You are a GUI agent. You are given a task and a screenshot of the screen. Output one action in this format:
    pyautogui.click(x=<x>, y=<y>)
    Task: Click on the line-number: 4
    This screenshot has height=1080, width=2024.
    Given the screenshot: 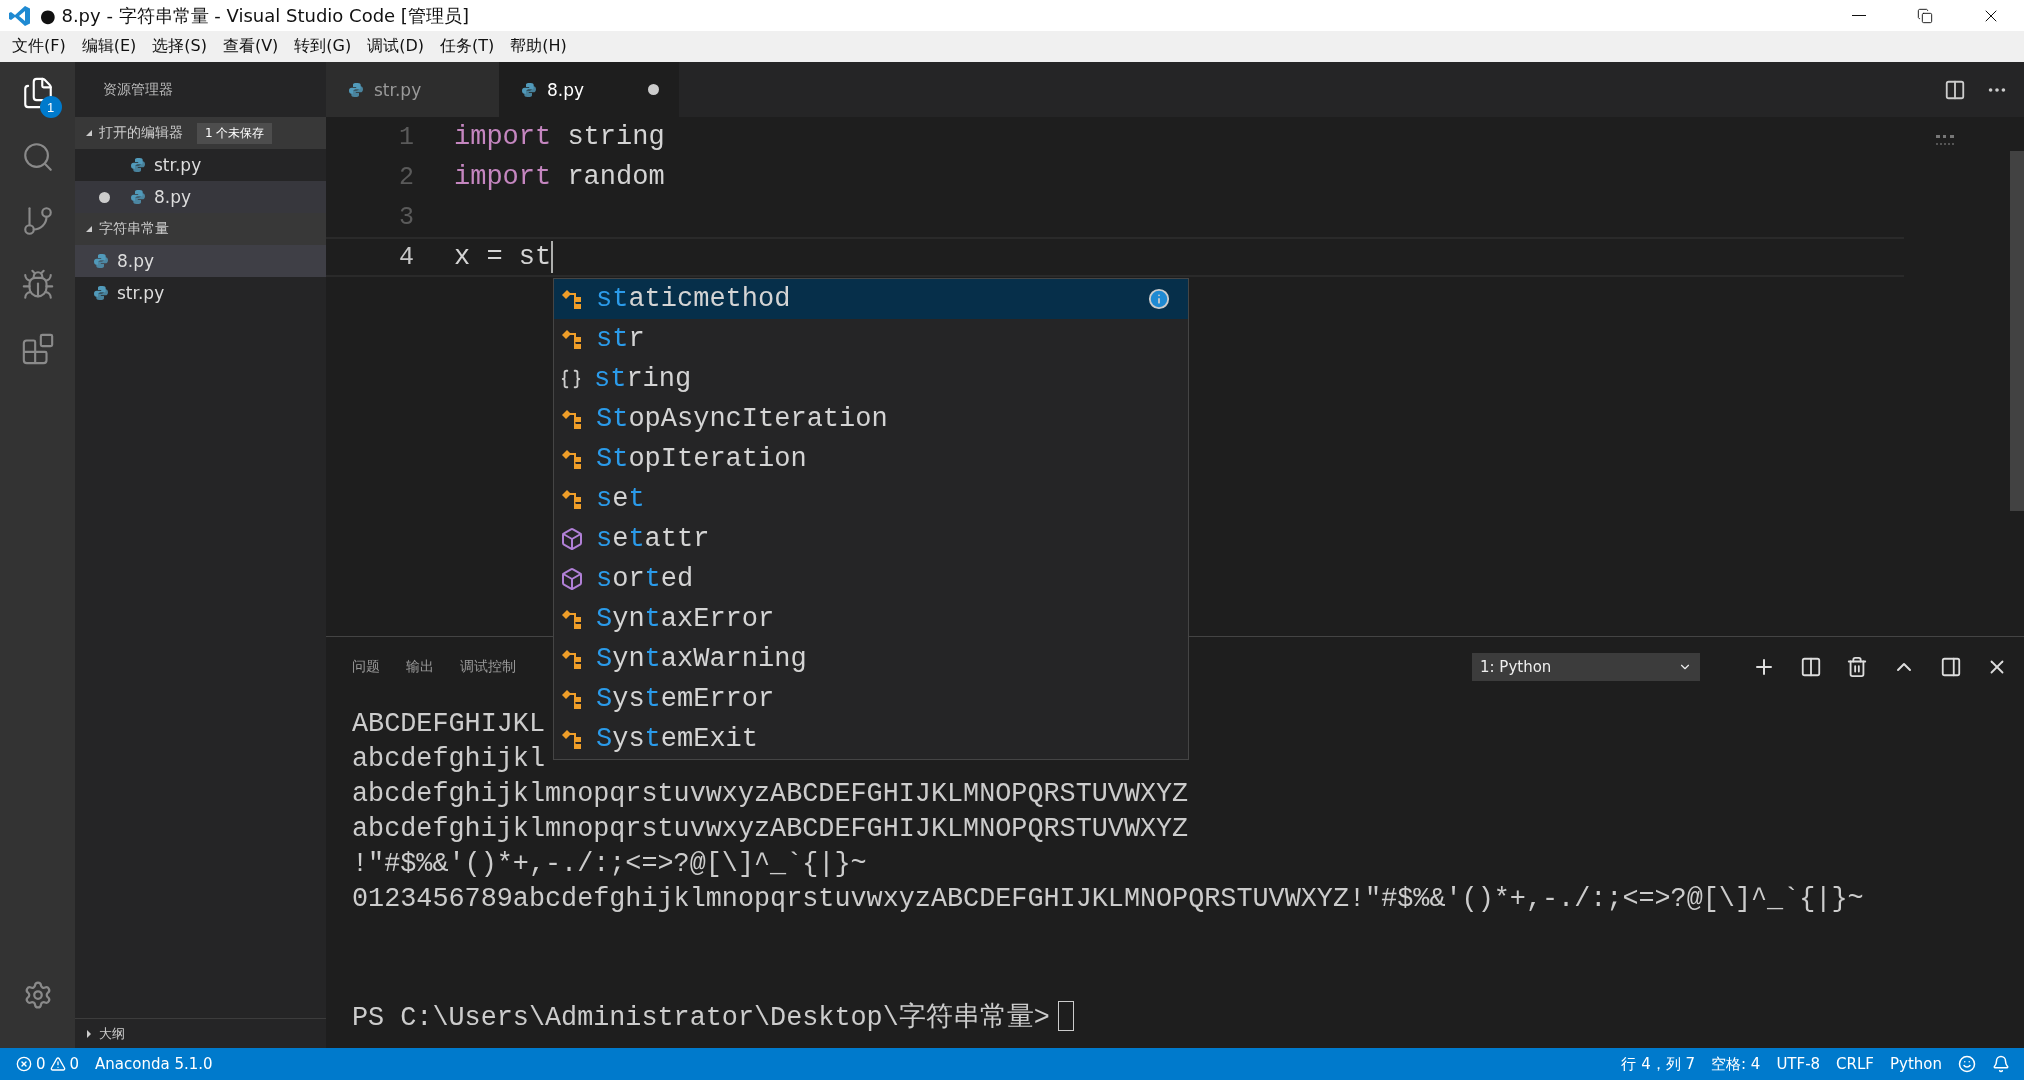 What is the action you would take?
    pyautogui.click(x=406, y=257)
    